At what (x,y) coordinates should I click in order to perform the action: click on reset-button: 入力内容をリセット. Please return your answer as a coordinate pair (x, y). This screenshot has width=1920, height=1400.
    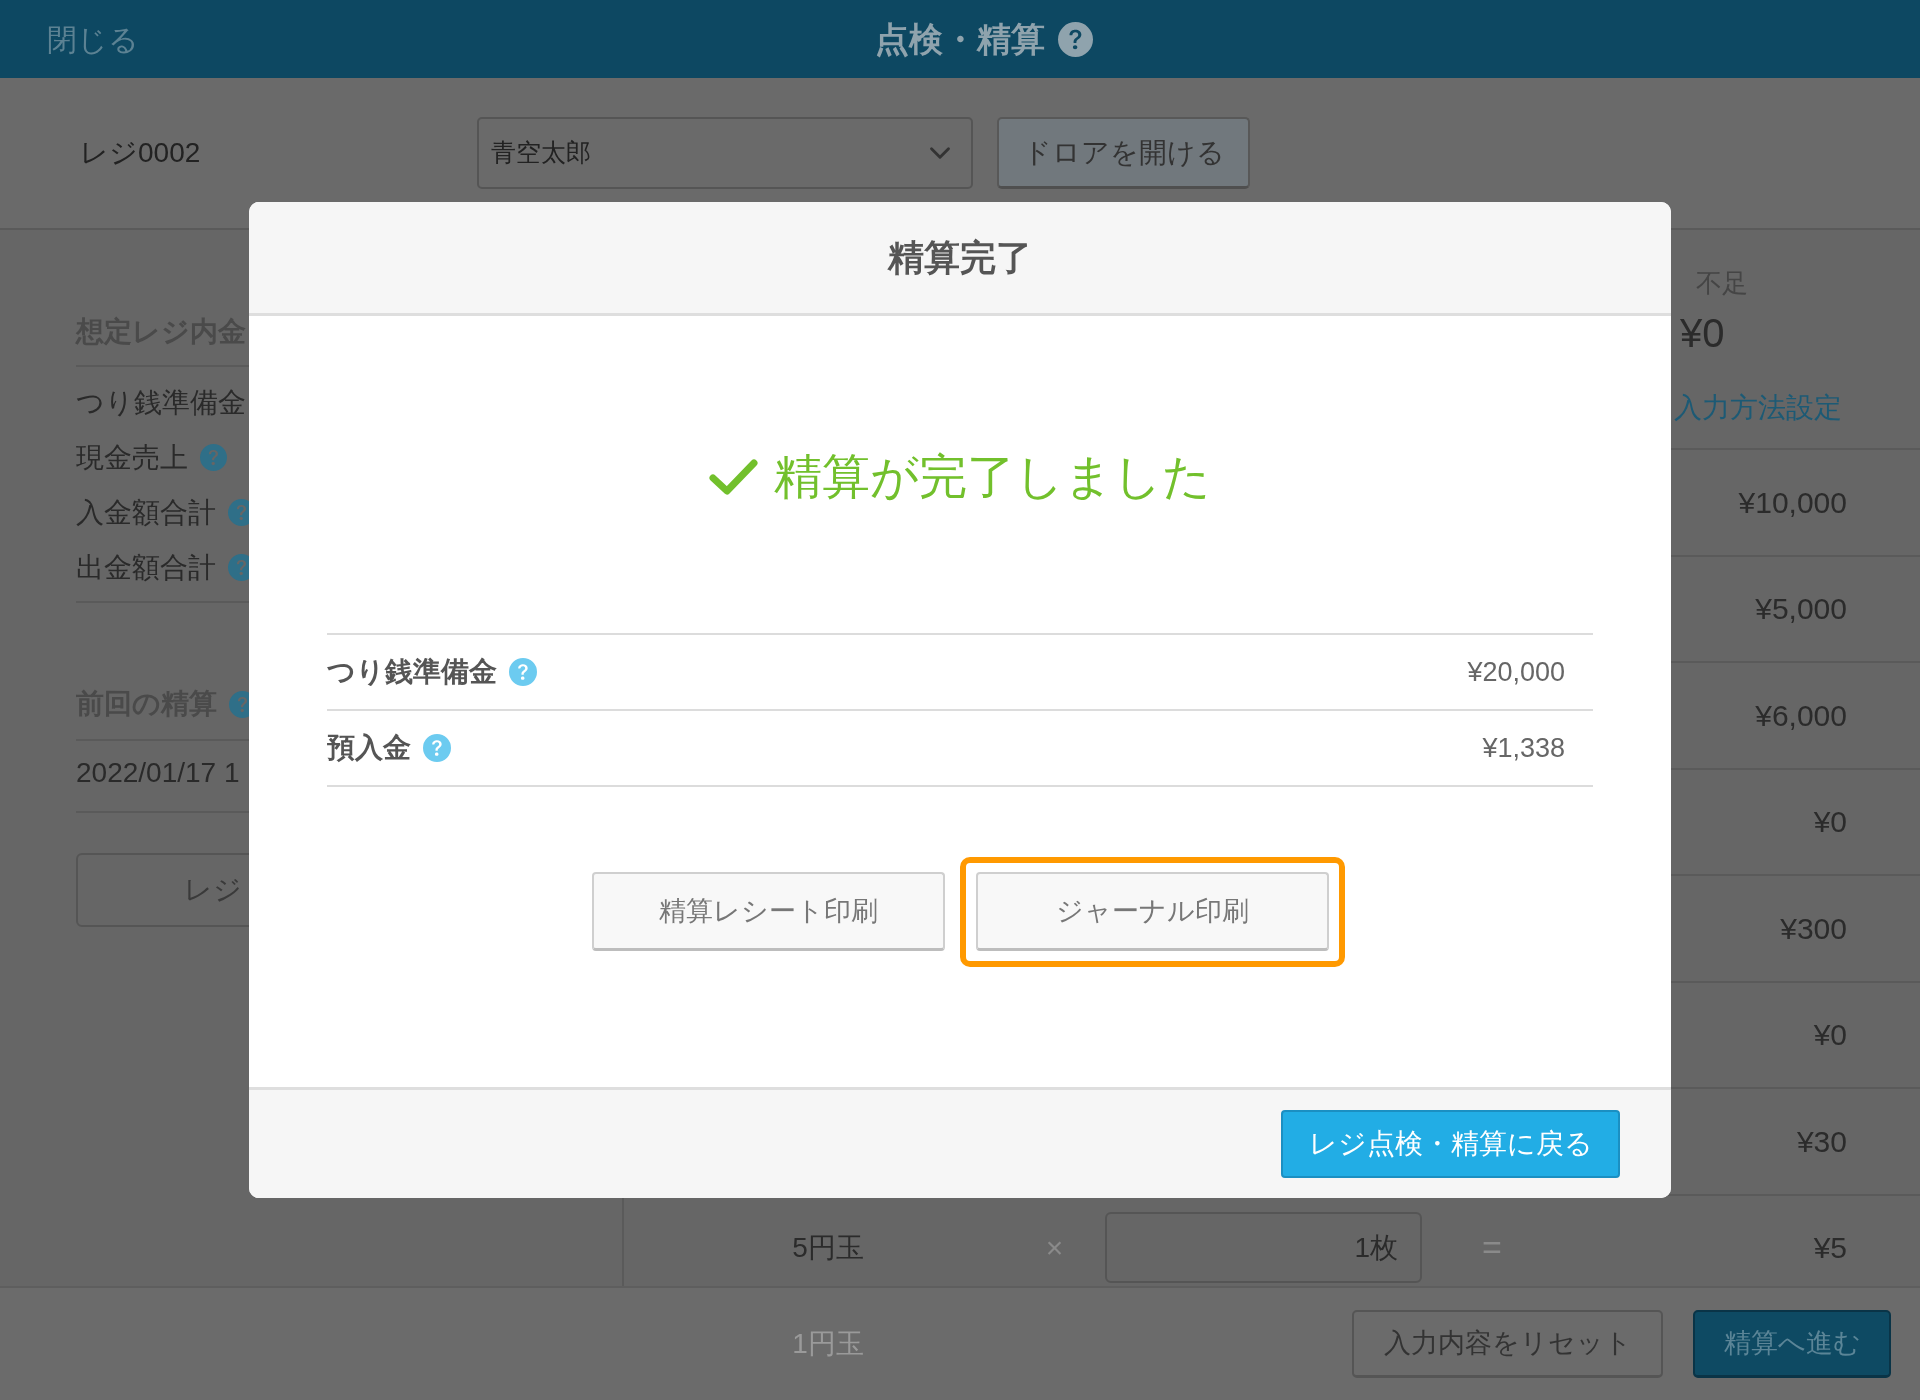
    Looking at the image, I should click on (1507, 1344).